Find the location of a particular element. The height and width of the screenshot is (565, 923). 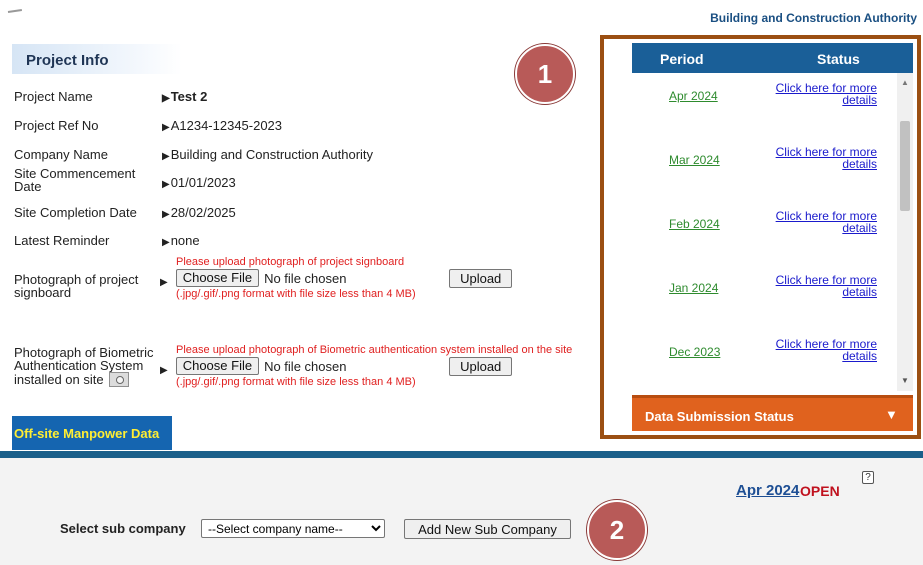

period-link: Feb 2024 is located at coordinates (694, 224).